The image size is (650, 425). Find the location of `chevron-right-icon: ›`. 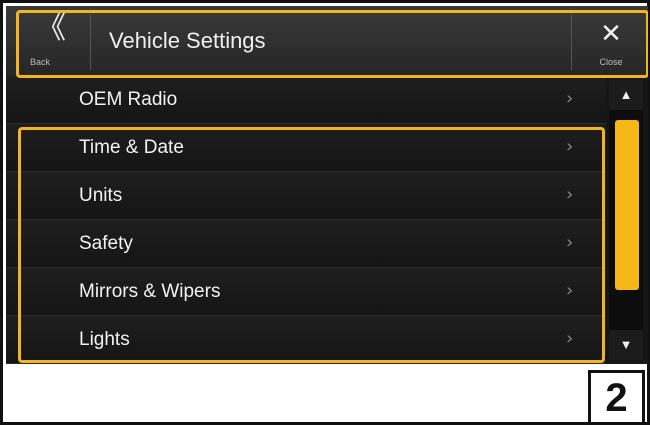

chevron-right-icon: › is located at coordinates (570, 98).